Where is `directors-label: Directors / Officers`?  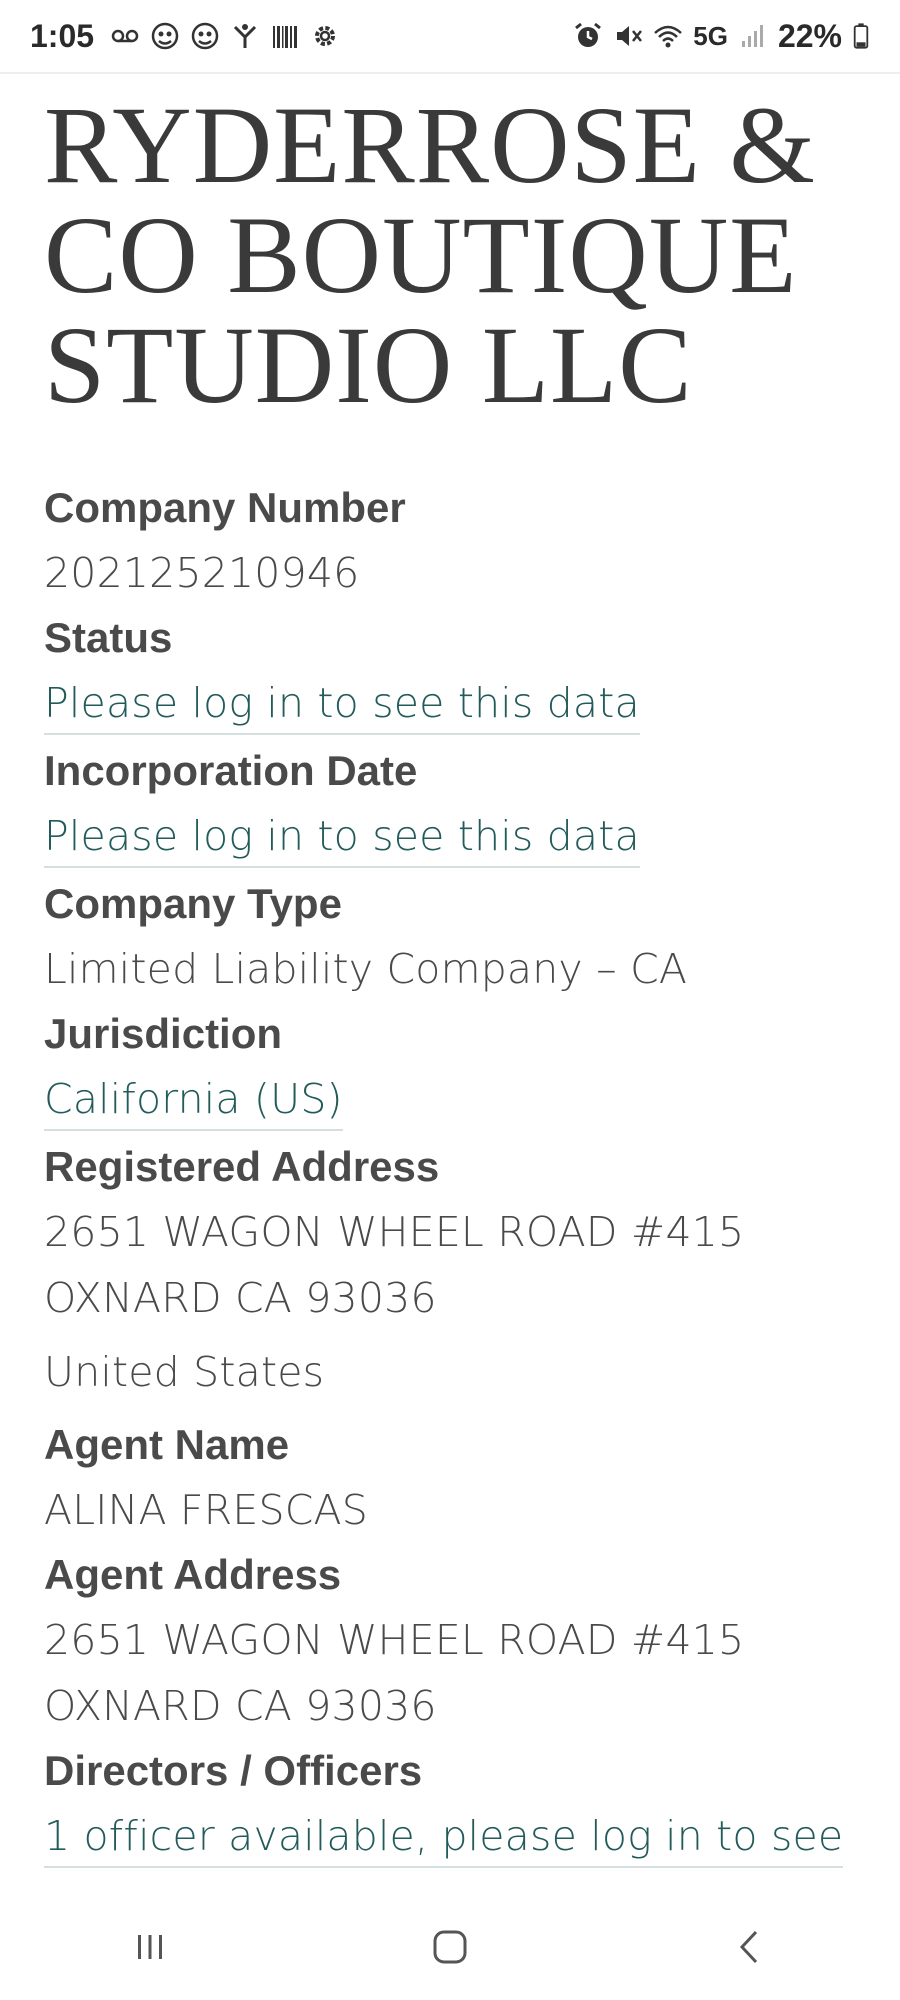
directors-label: Directors / Officers is located at coordinates (233, 1770).